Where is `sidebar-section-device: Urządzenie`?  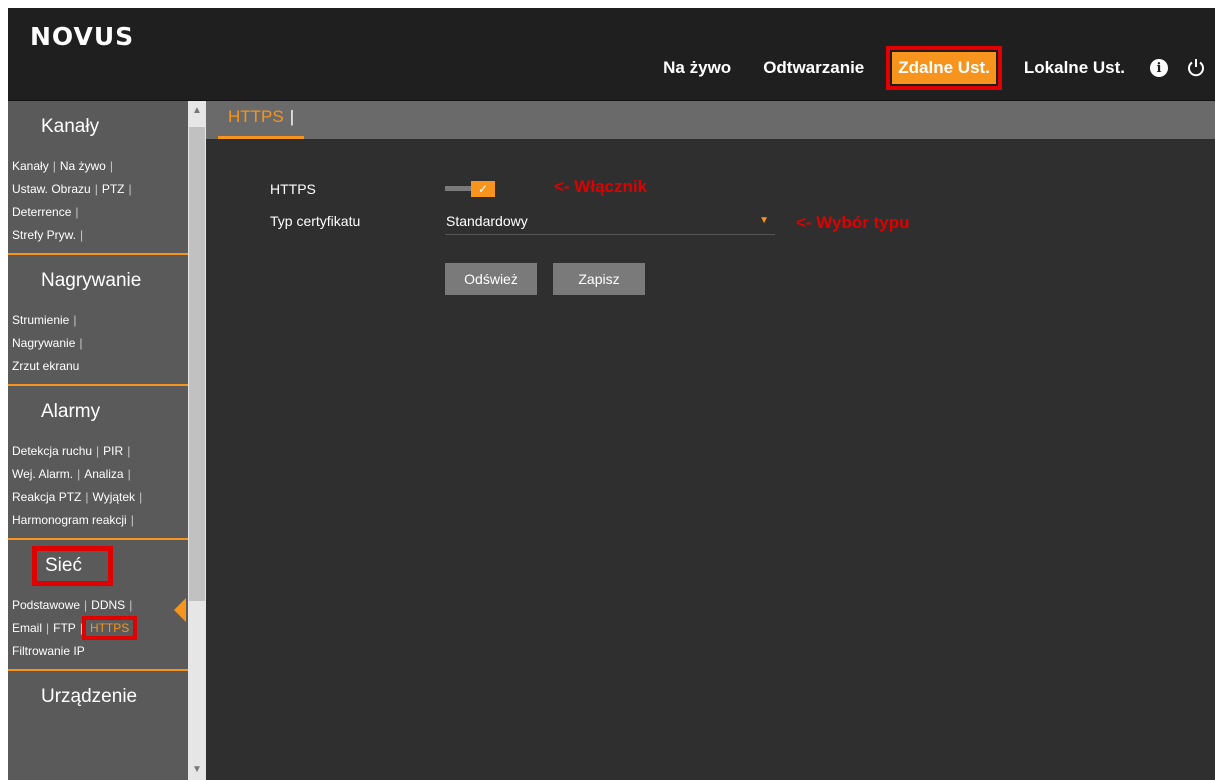
sidebar-section-device: Urządzenie is located at coordinates (100, 697).